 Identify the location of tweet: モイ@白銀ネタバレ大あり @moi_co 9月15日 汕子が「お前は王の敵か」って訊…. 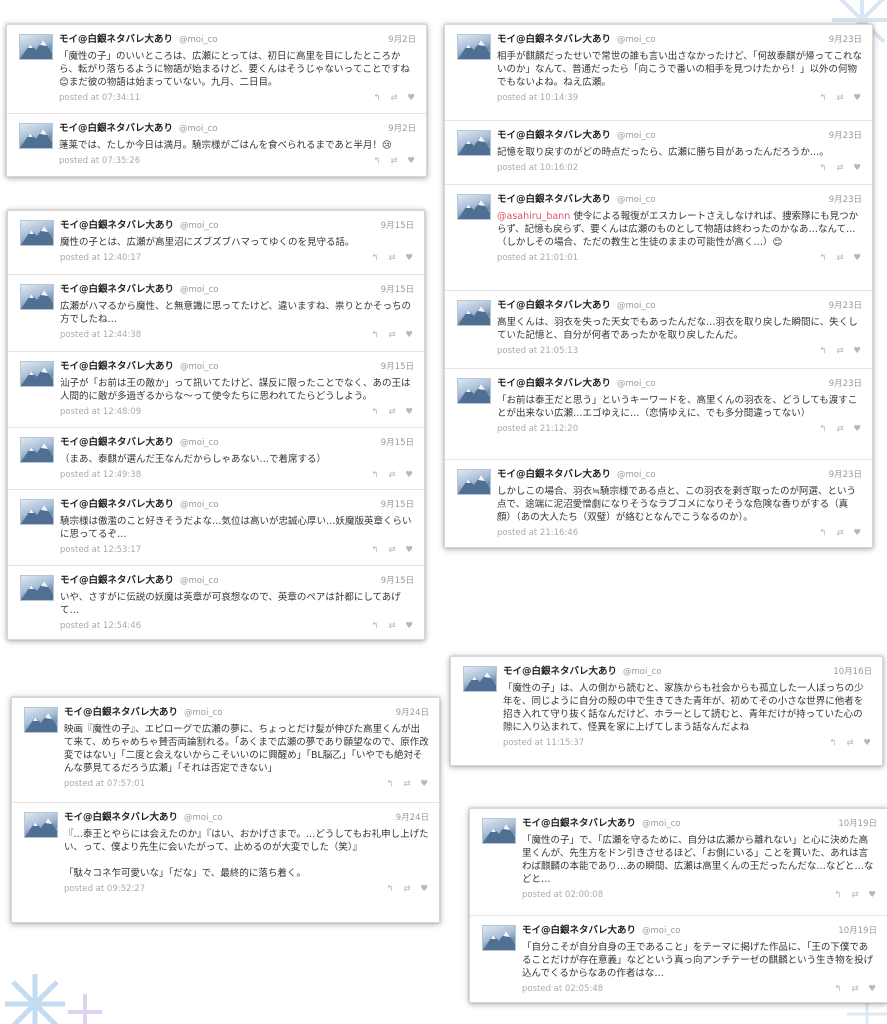
(216, 389).